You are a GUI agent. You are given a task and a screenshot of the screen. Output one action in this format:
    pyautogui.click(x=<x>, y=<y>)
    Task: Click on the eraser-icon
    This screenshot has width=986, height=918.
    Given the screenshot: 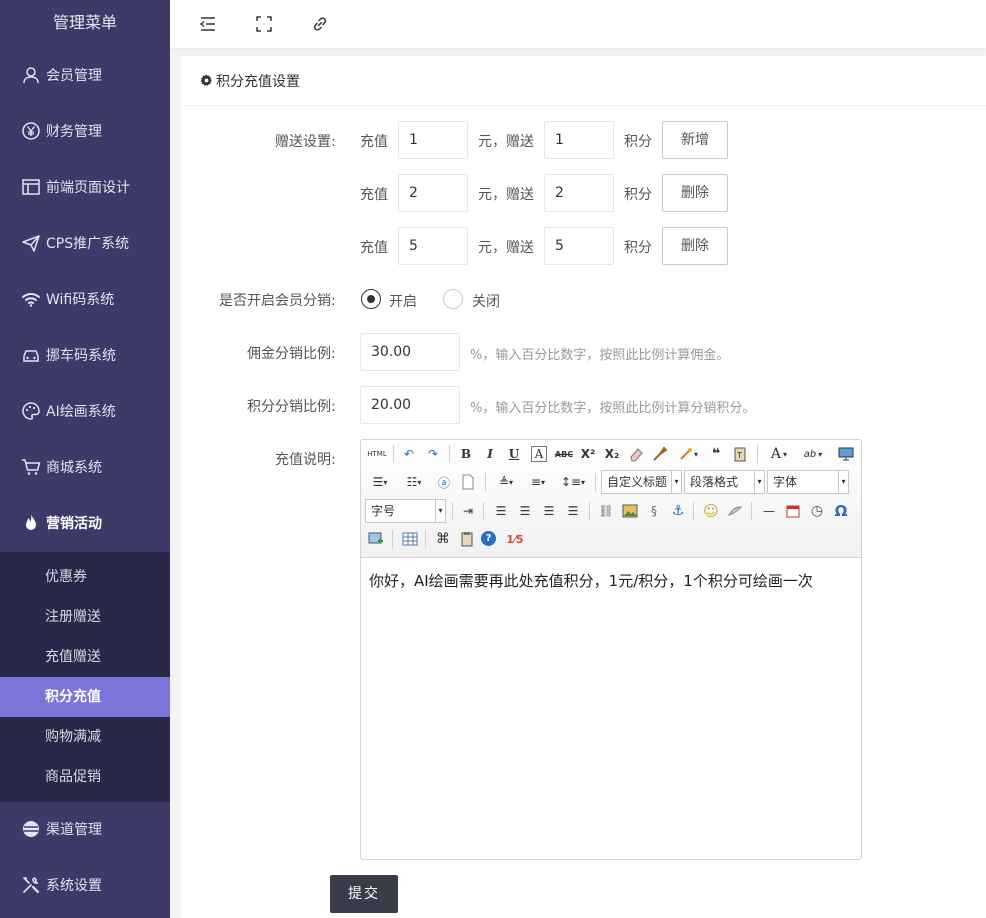 What is the action you would take?
    pyautogui.click(x=636, y=454)
    